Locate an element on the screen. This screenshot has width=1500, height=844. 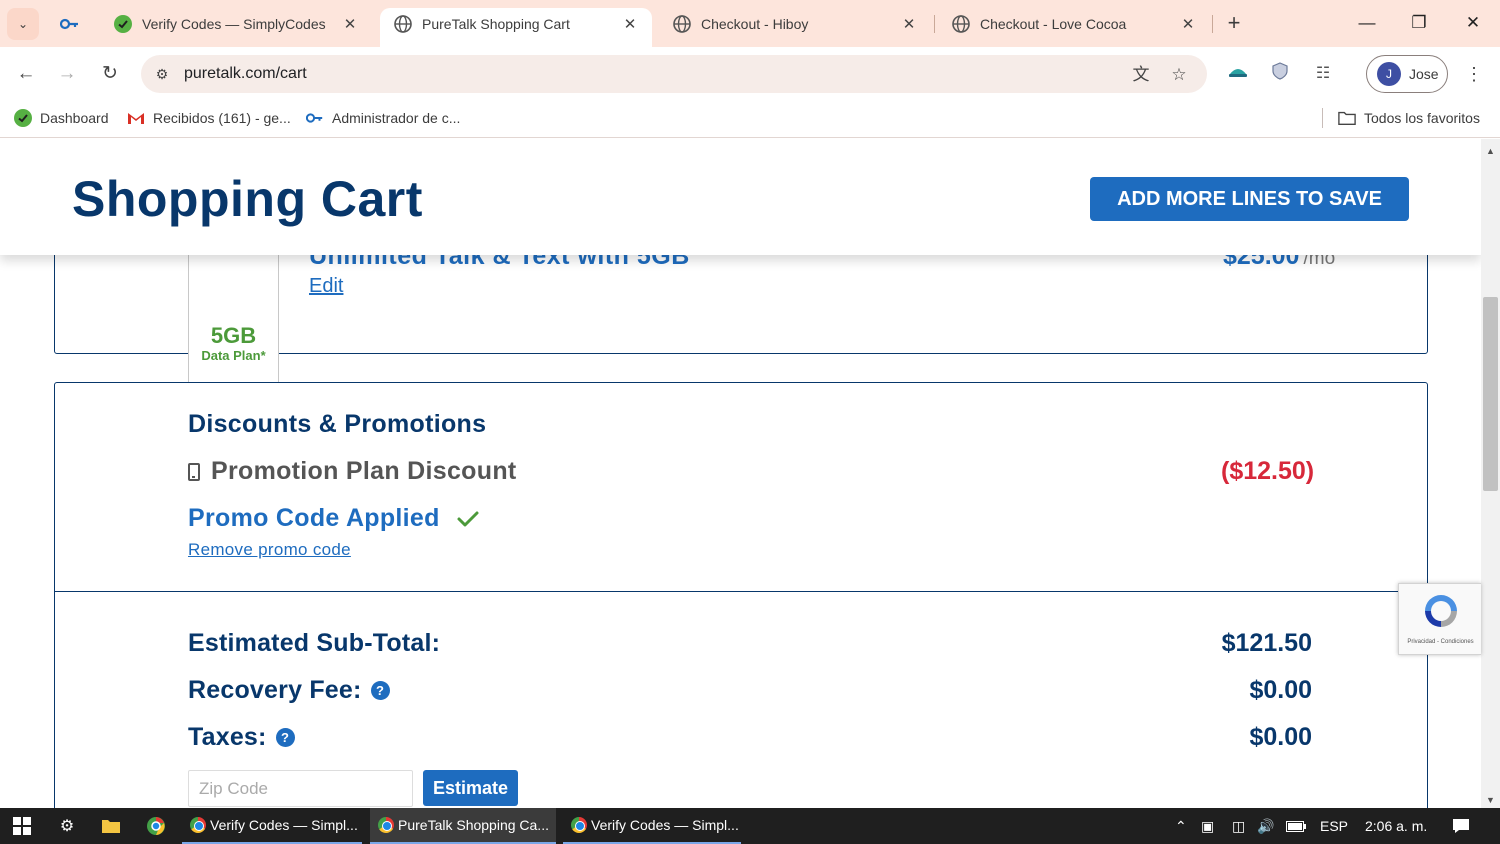
arrow-left-icon: ← is located at coordinates (26, 73).